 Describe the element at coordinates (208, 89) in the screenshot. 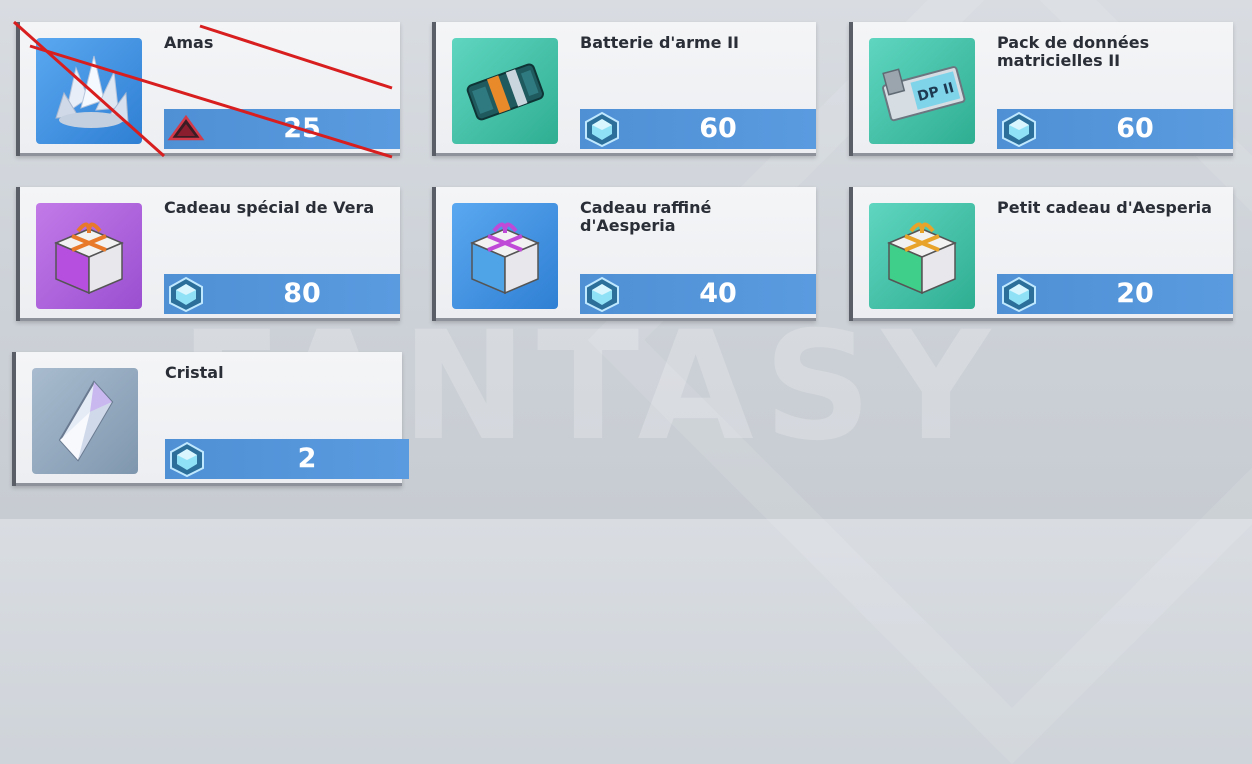

I see `shop-item-card-amas: Amas 25` at that location.